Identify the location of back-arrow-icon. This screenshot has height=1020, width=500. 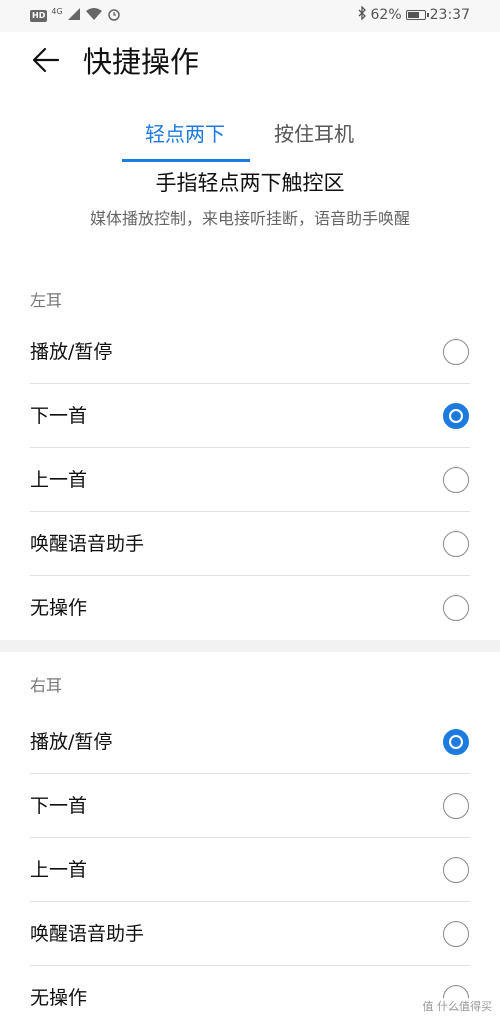
(46, 60).